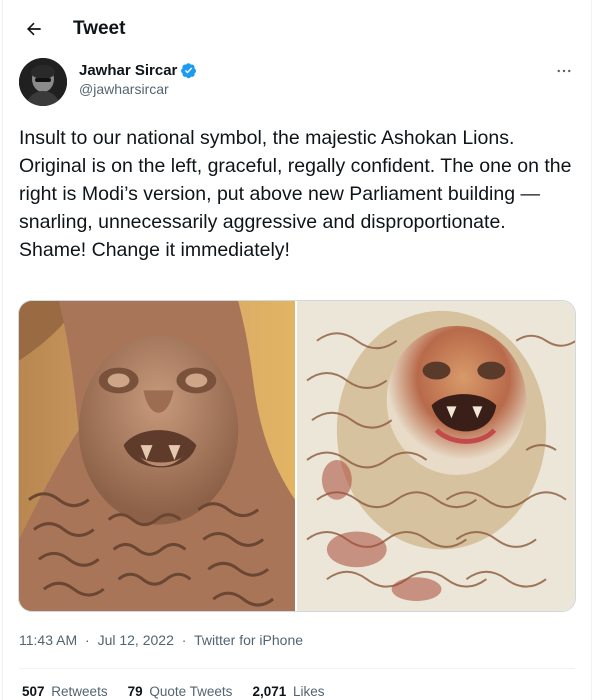 The height and width of the screenshot is (700, 600). Describe the element at coordinates (564, 73) in the screenshot. I see `more-options-button` at that location.